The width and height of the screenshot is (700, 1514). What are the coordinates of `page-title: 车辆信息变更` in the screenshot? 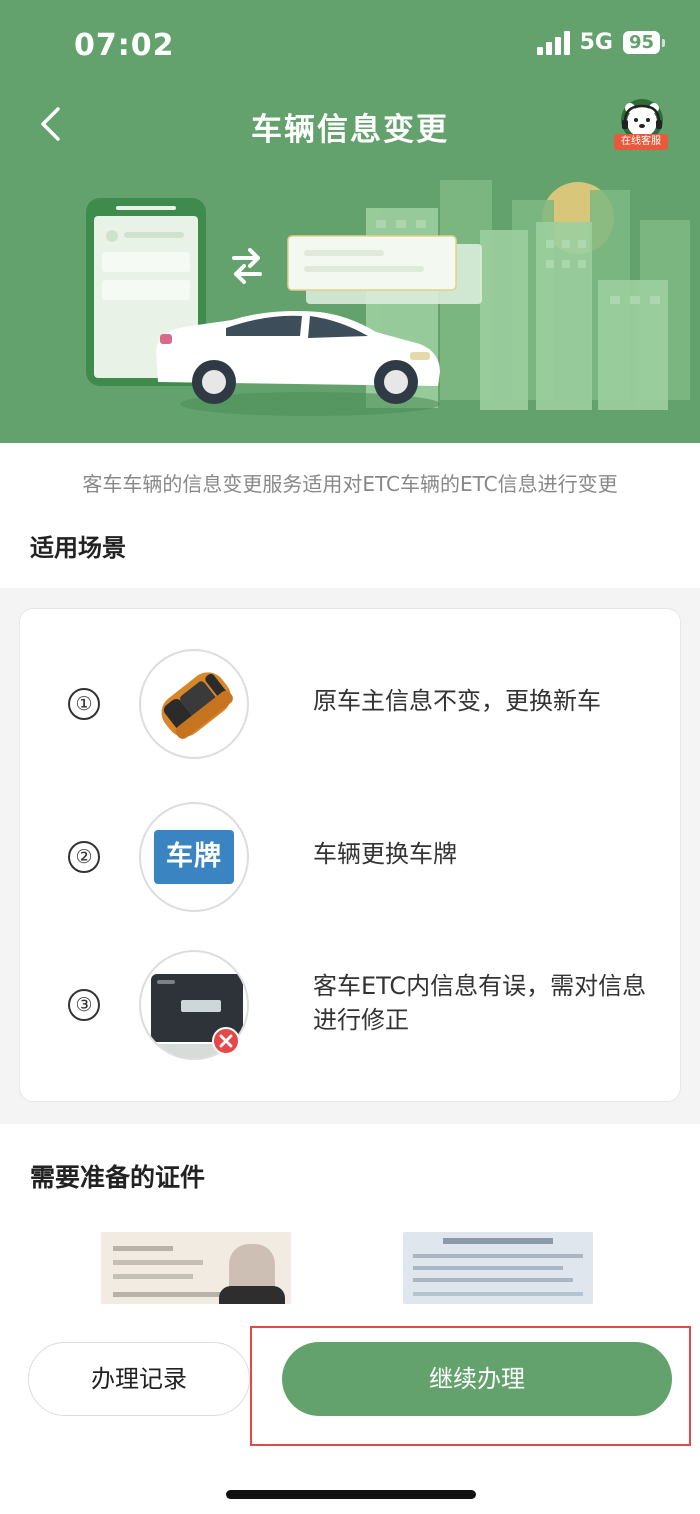 It's located at (350, 130).